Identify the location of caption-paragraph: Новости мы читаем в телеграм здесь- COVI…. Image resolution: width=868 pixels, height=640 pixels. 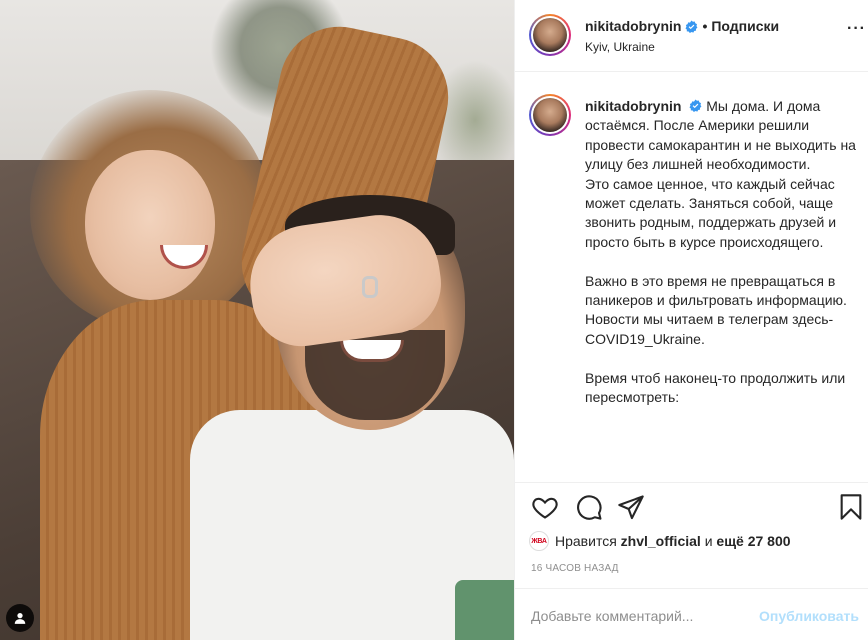
(709, 329).